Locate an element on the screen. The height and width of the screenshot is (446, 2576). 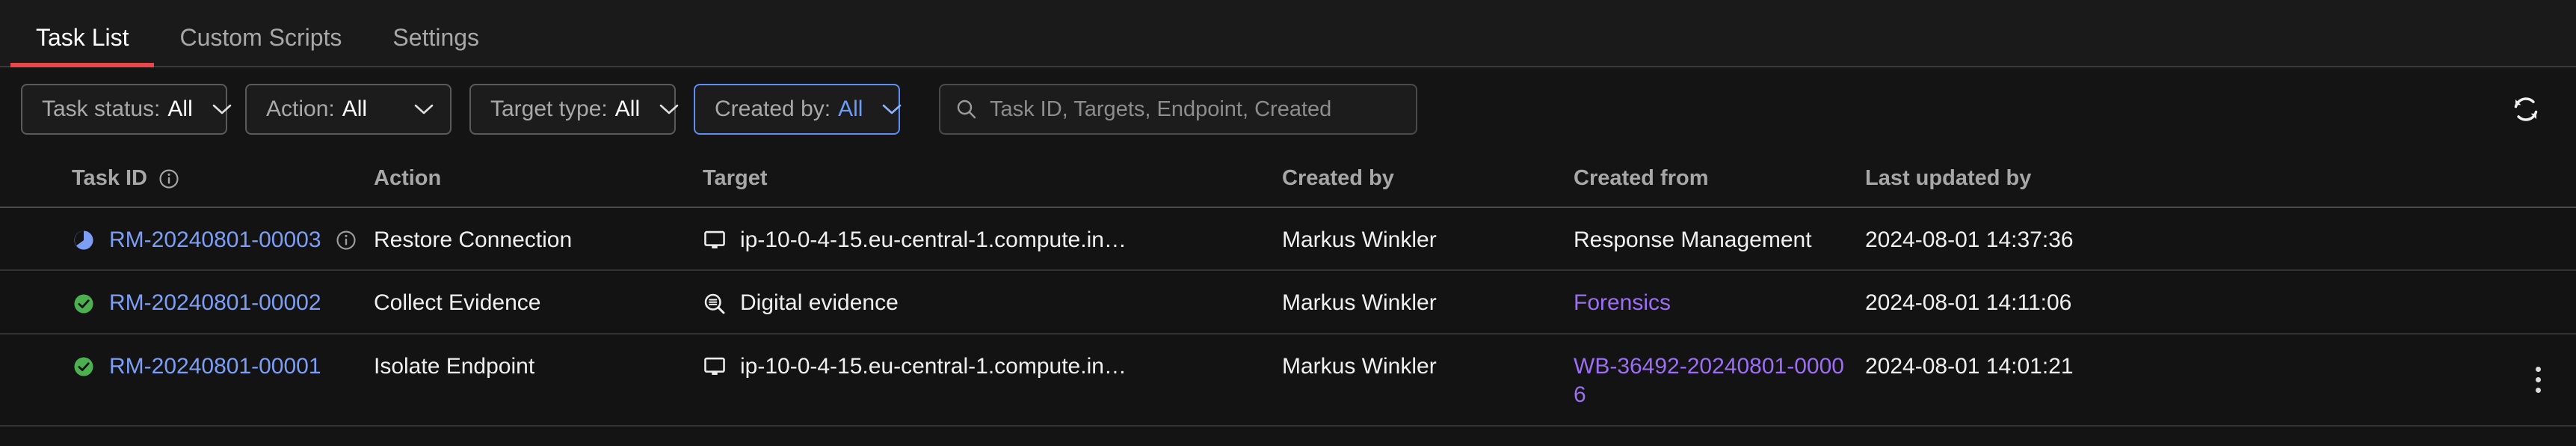
tab-settings-label: Settings is located at coordinates (436, 37).